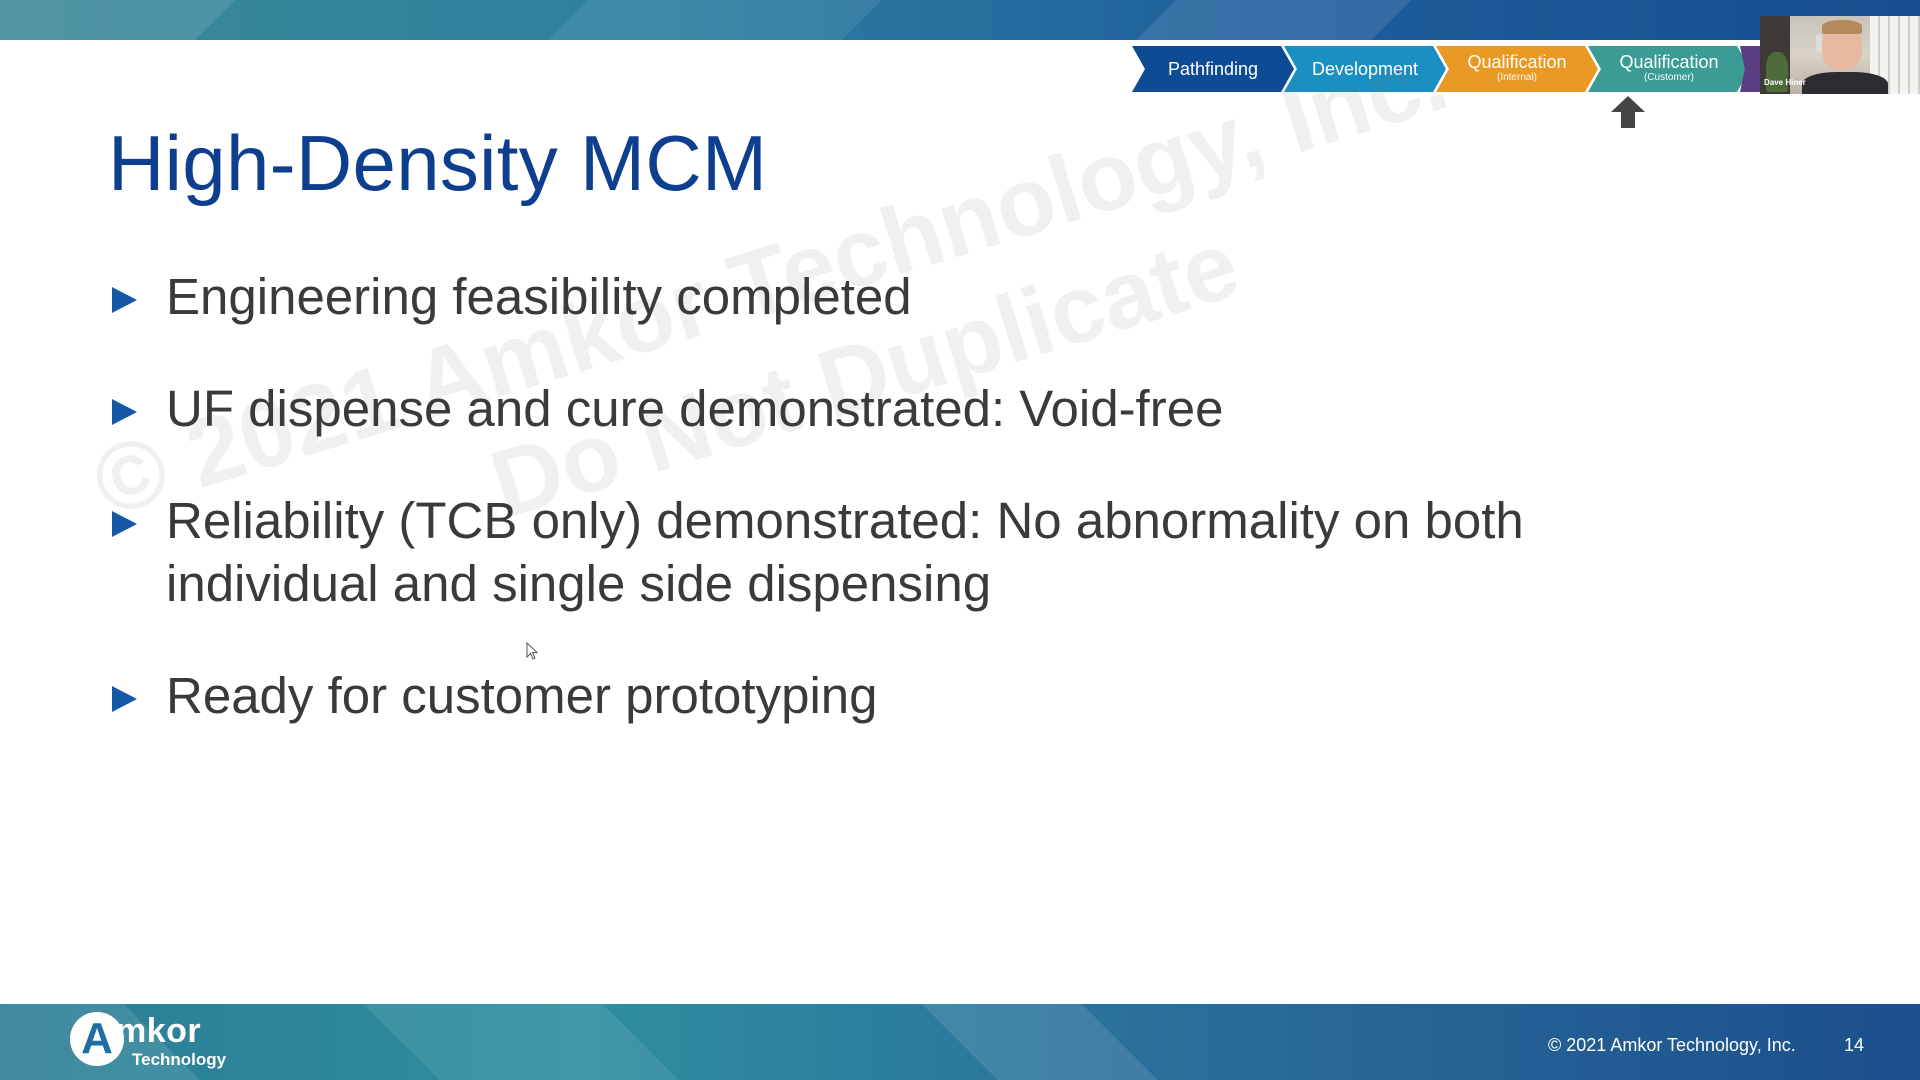 Image resolution: width=1920 pixels, height=1080 pixels. What do you see at coordinates (179, 1059) in the screenshot?
I see `logo-subtitle: Technology` at bounding box center [179, 1059].